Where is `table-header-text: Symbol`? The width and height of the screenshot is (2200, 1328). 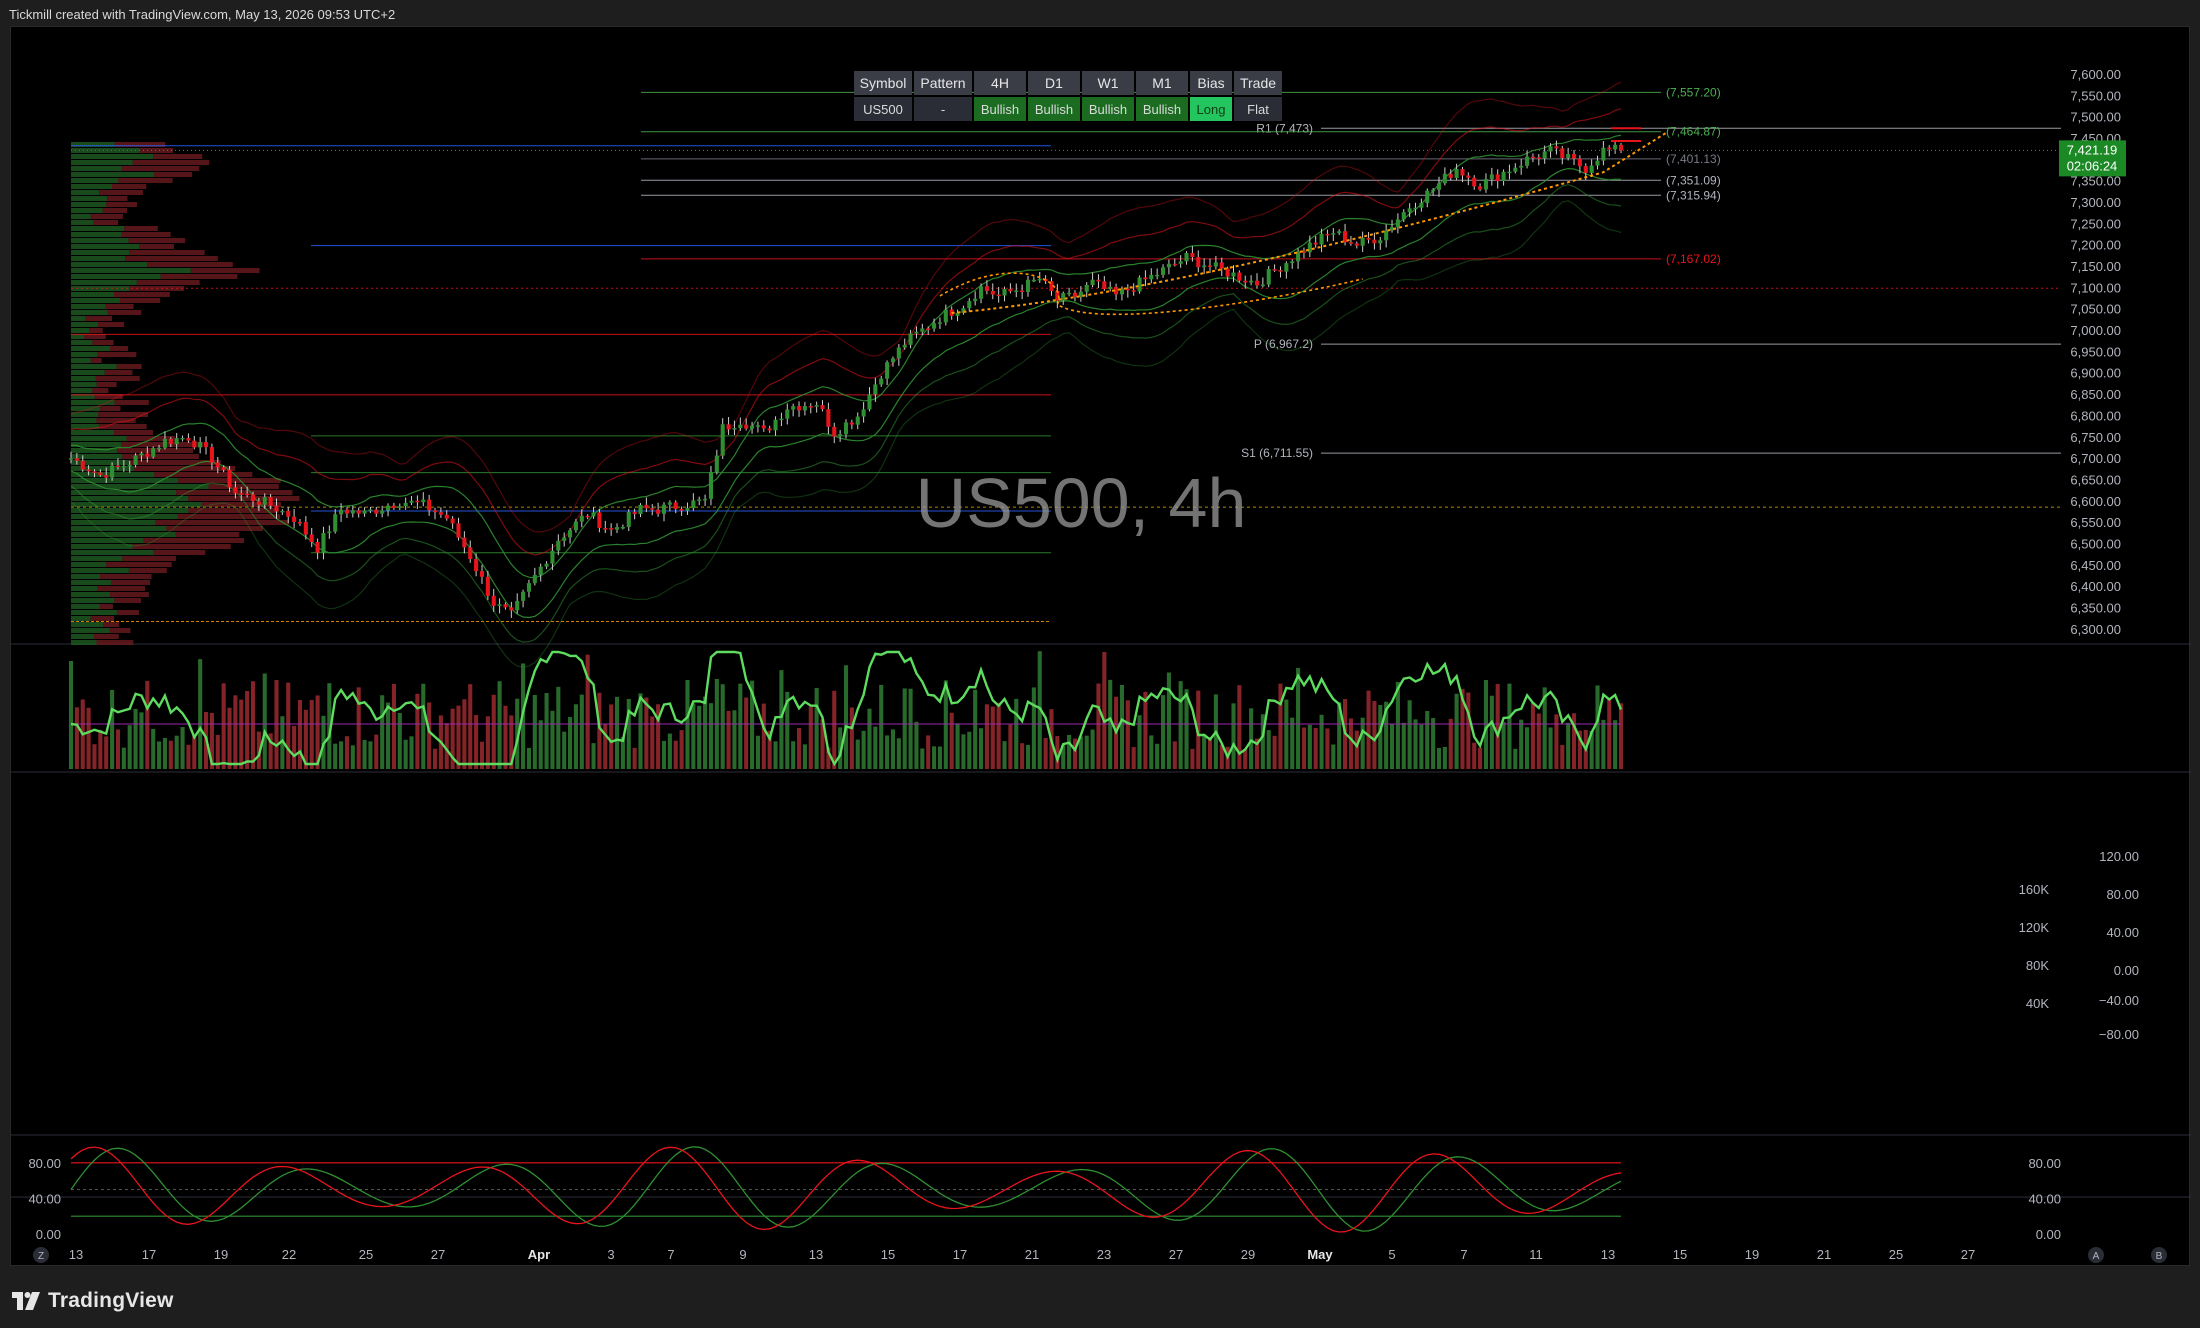
table-header-text: Symbol is located at coordinates (883, 83).